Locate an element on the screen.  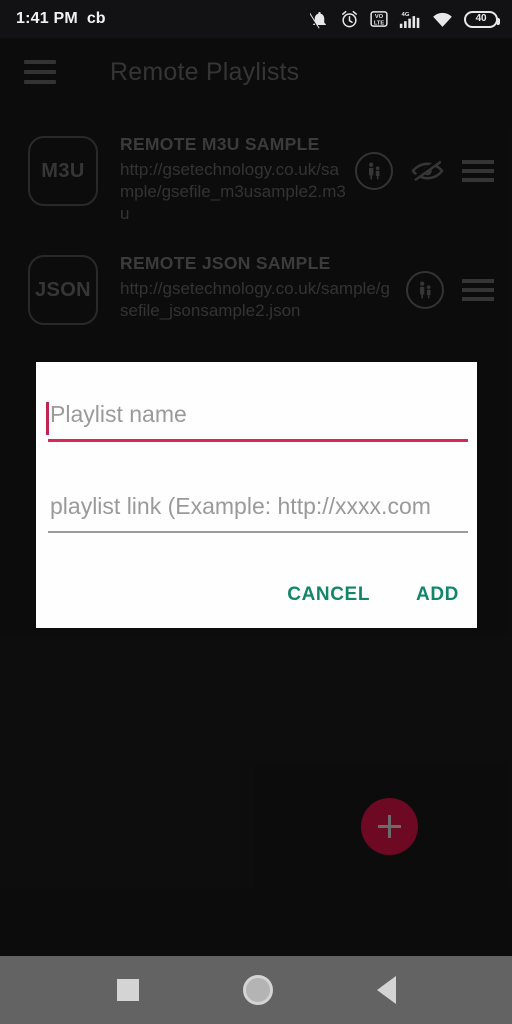
battery-icon: 40 is located at coordinates (482, 19).